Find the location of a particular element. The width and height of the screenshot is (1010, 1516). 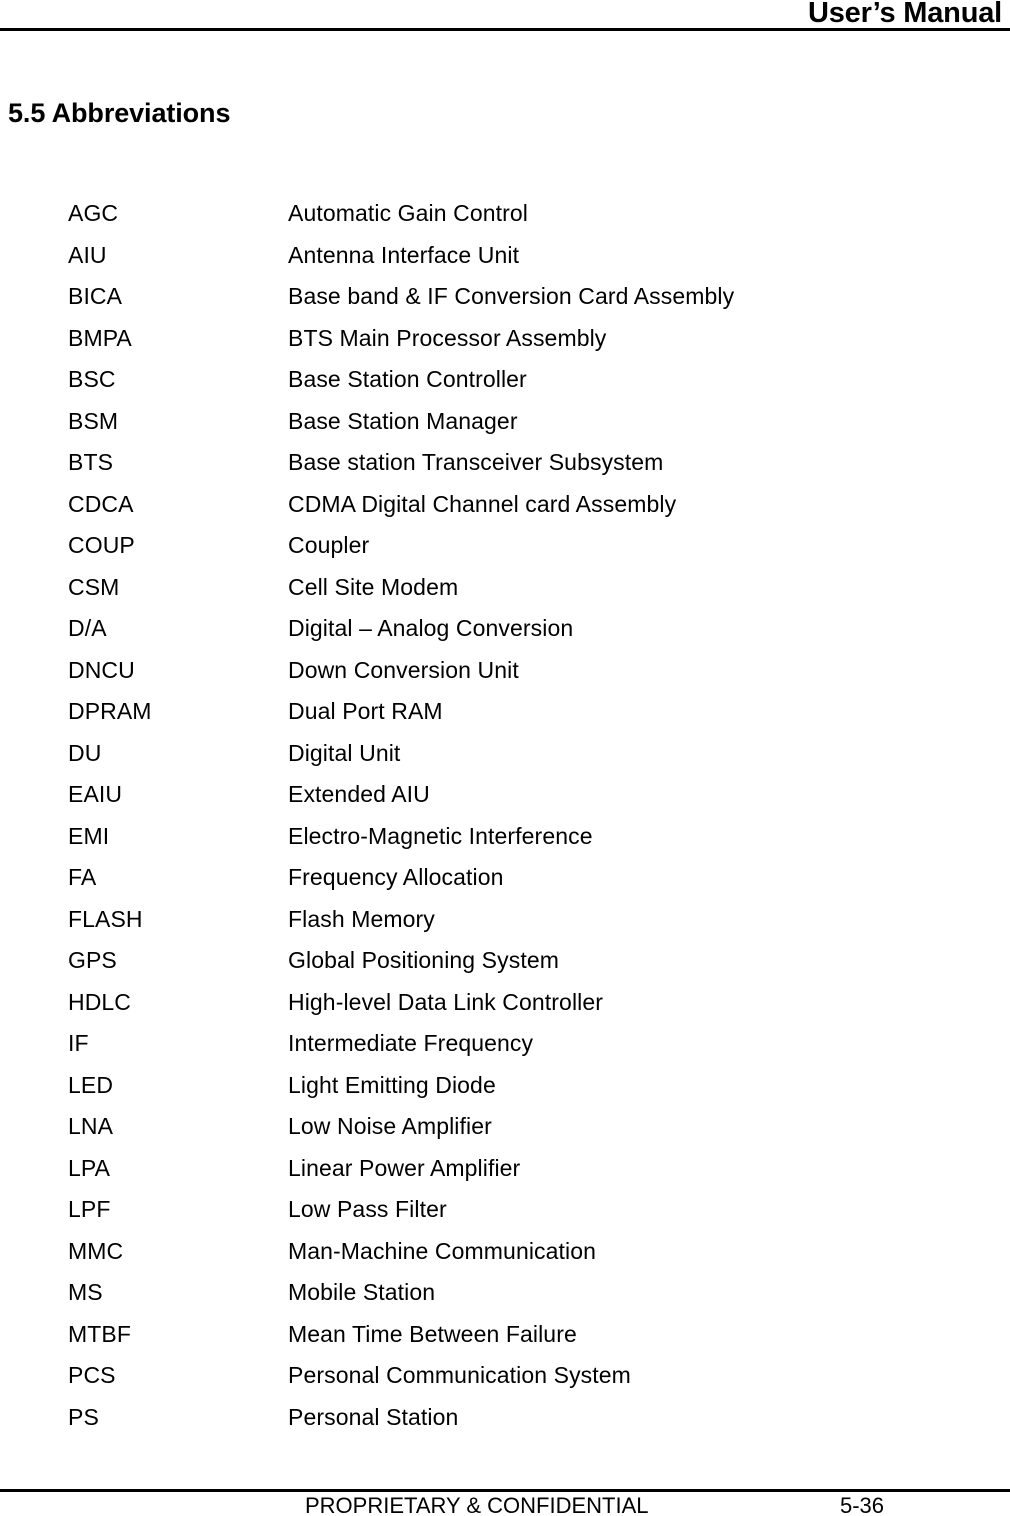

abbreviation-row: HDLC High-level Data Link Controller is located at coordinates (505, 1003).